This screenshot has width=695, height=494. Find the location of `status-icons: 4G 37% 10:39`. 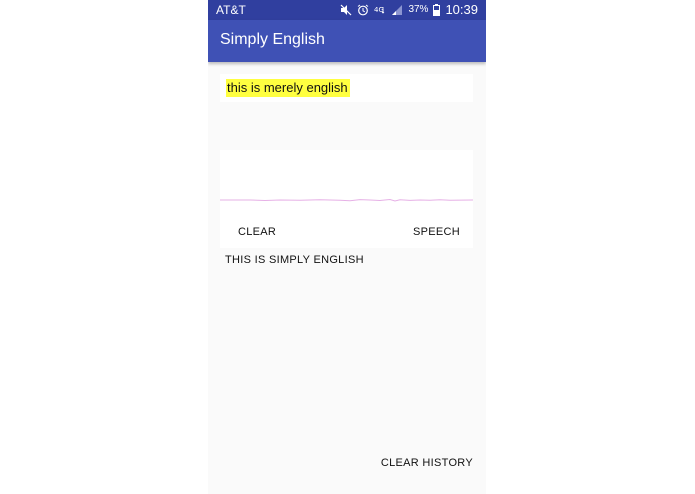

status-icons: 4G 37% 10:39 is located at coordinates (409, 9).